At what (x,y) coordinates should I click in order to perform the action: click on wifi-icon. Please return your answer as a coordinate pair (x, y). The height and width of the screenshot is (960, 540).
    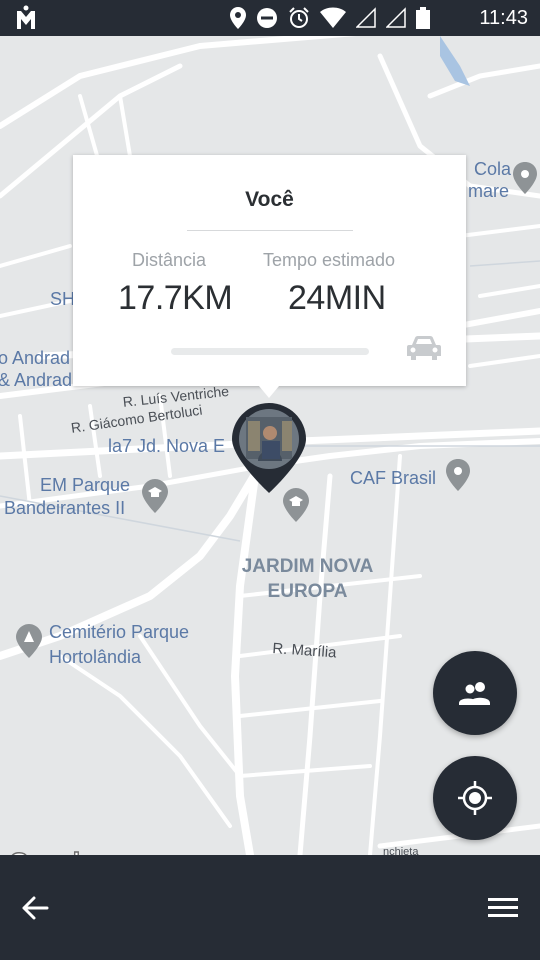
    Looking at the image, I should click on (333, 17).